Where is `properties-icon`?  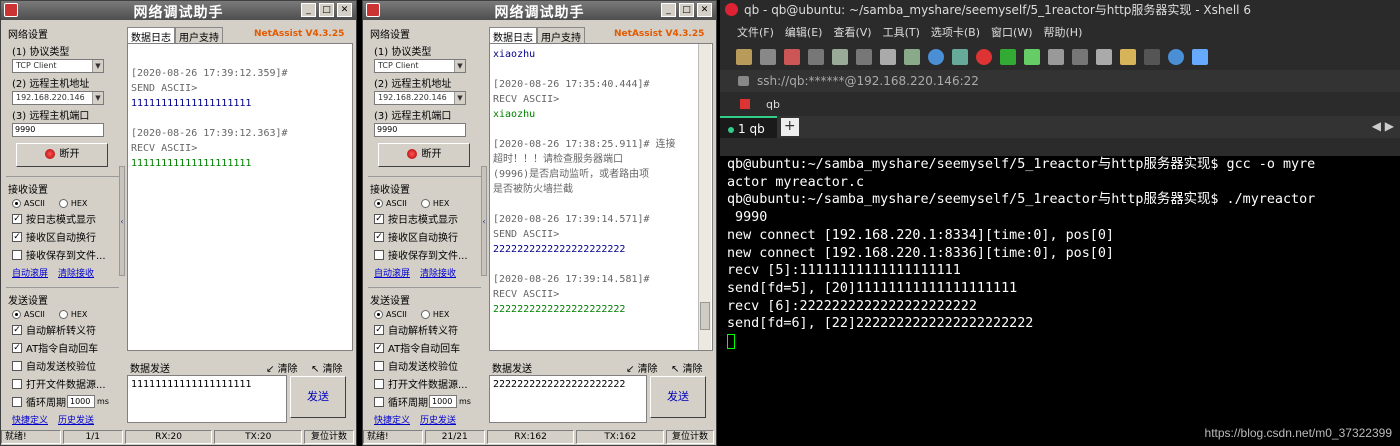
properties-icon is located at coordinates (840, 57).